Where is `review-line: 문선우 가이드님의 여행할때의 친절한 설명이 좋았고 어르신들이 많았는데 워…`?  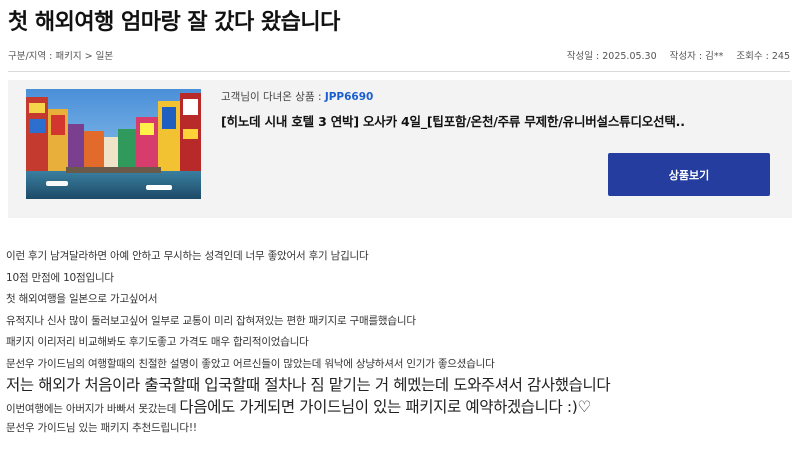
review-line: 문선우 가이드님의 여행할때의 친절한 설명이 좋았고 어르신들이 많았는데 워… is located at coordinates (250, 363).